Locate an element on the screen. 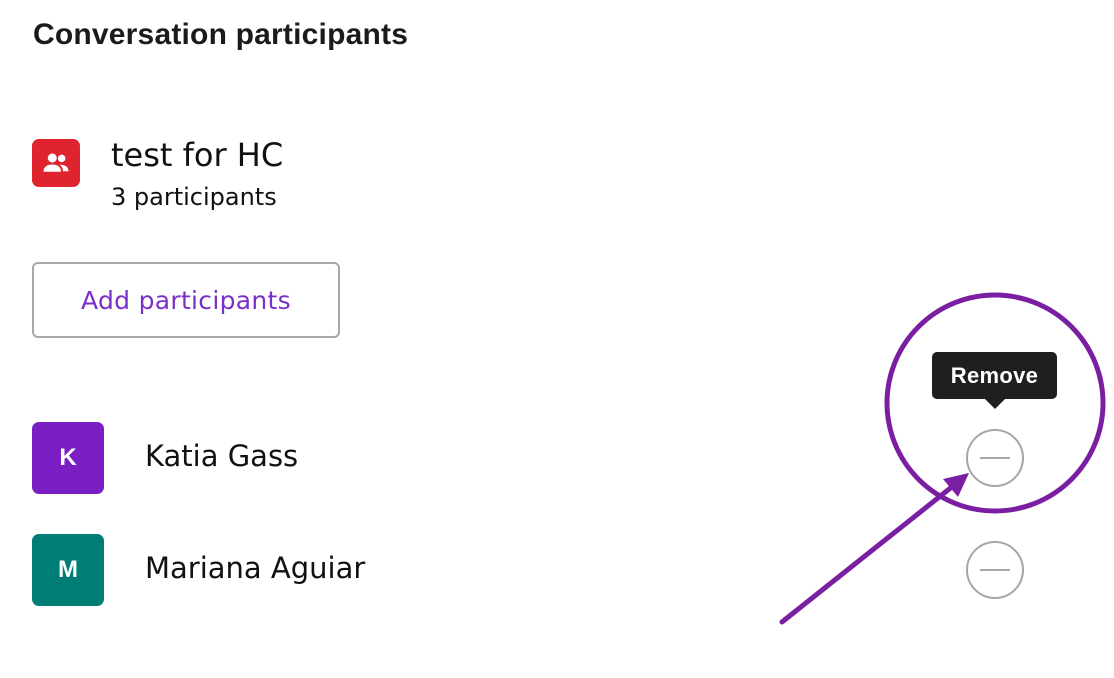 The height and width of the screenshot is (678, 1114). participant-name: Katia Gass is located at coordinates (222, 456).